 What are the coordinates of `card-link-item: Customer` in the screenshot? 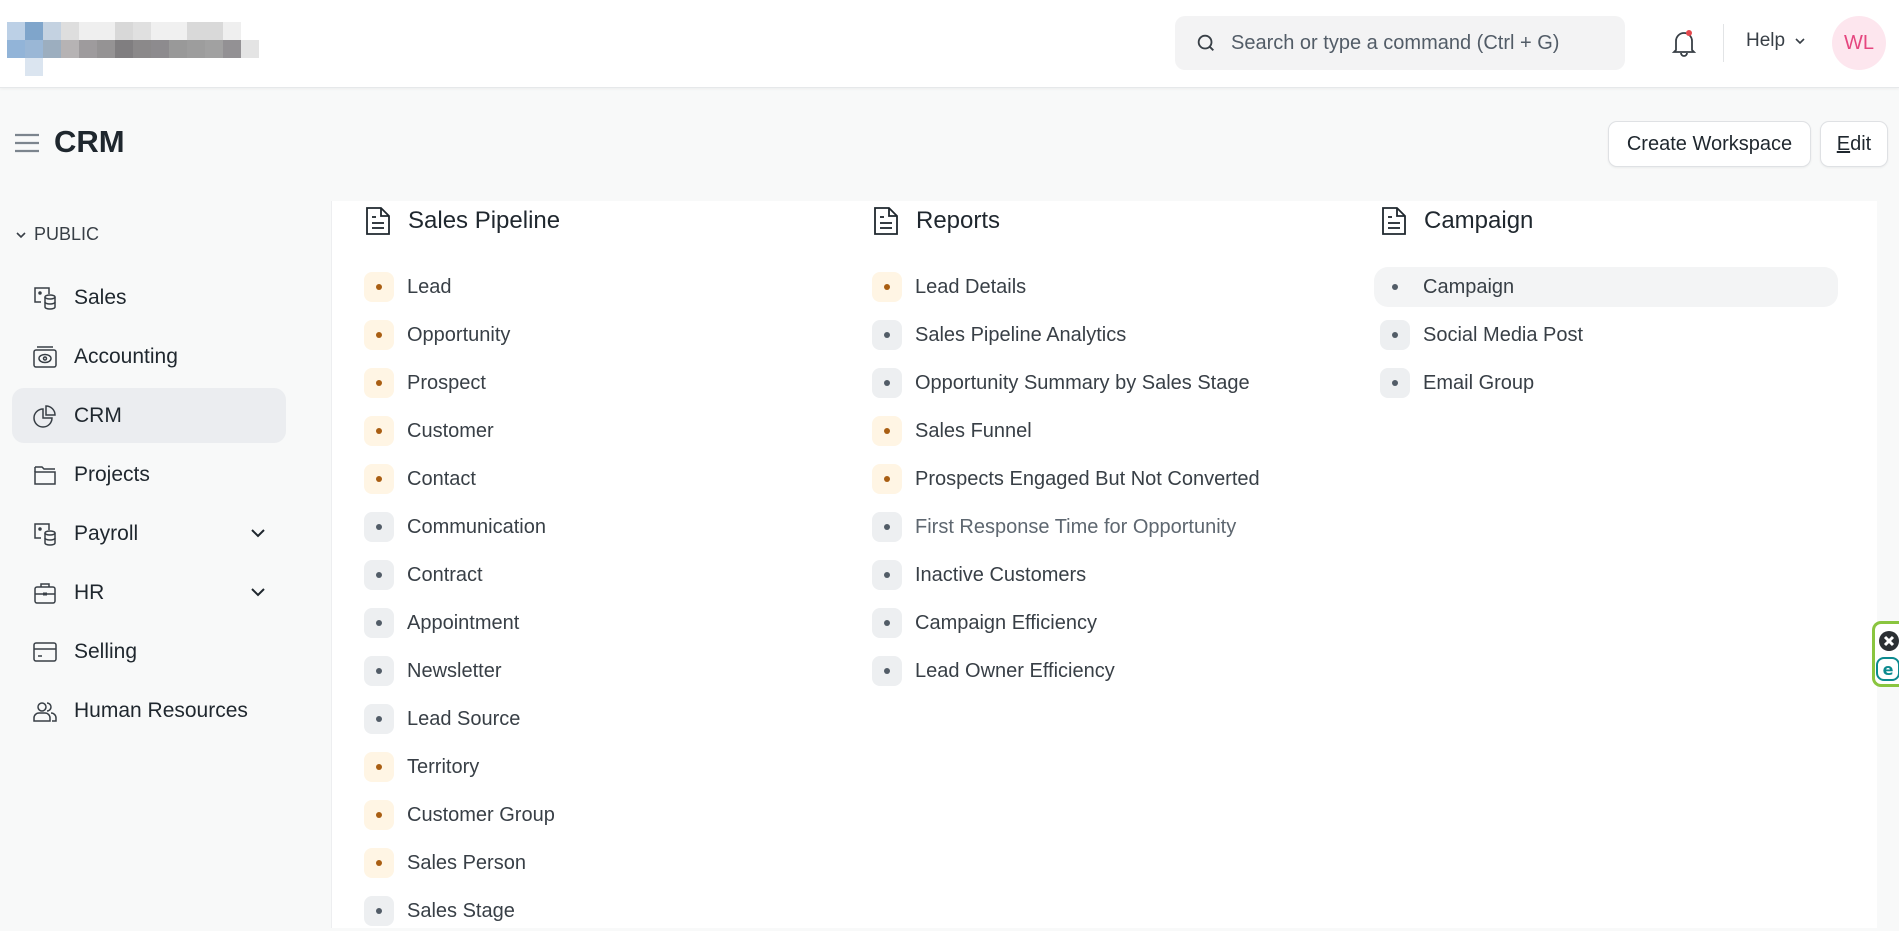 It's located at (429, 431).